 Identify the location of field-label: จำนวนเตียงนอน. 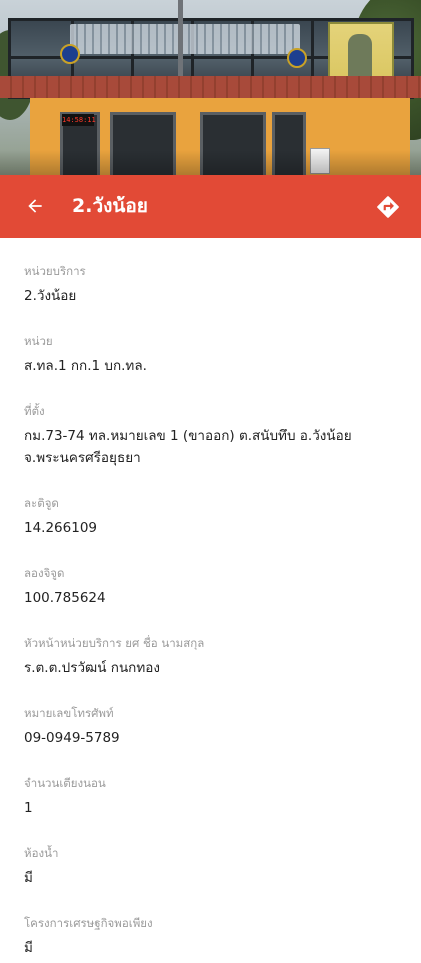
(65, 783).